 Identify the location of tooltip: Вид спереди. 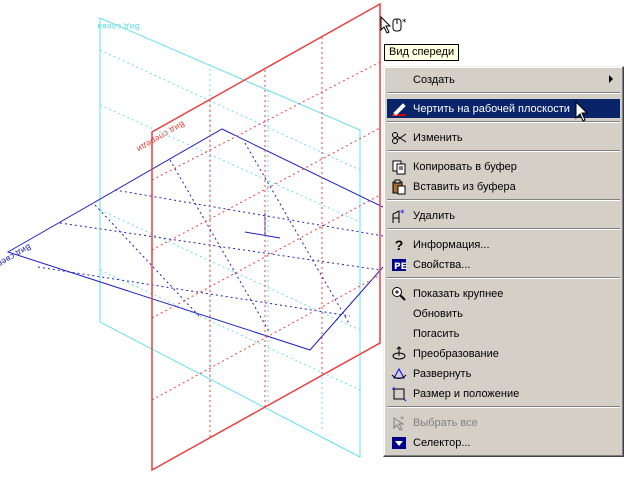
(422, 52).